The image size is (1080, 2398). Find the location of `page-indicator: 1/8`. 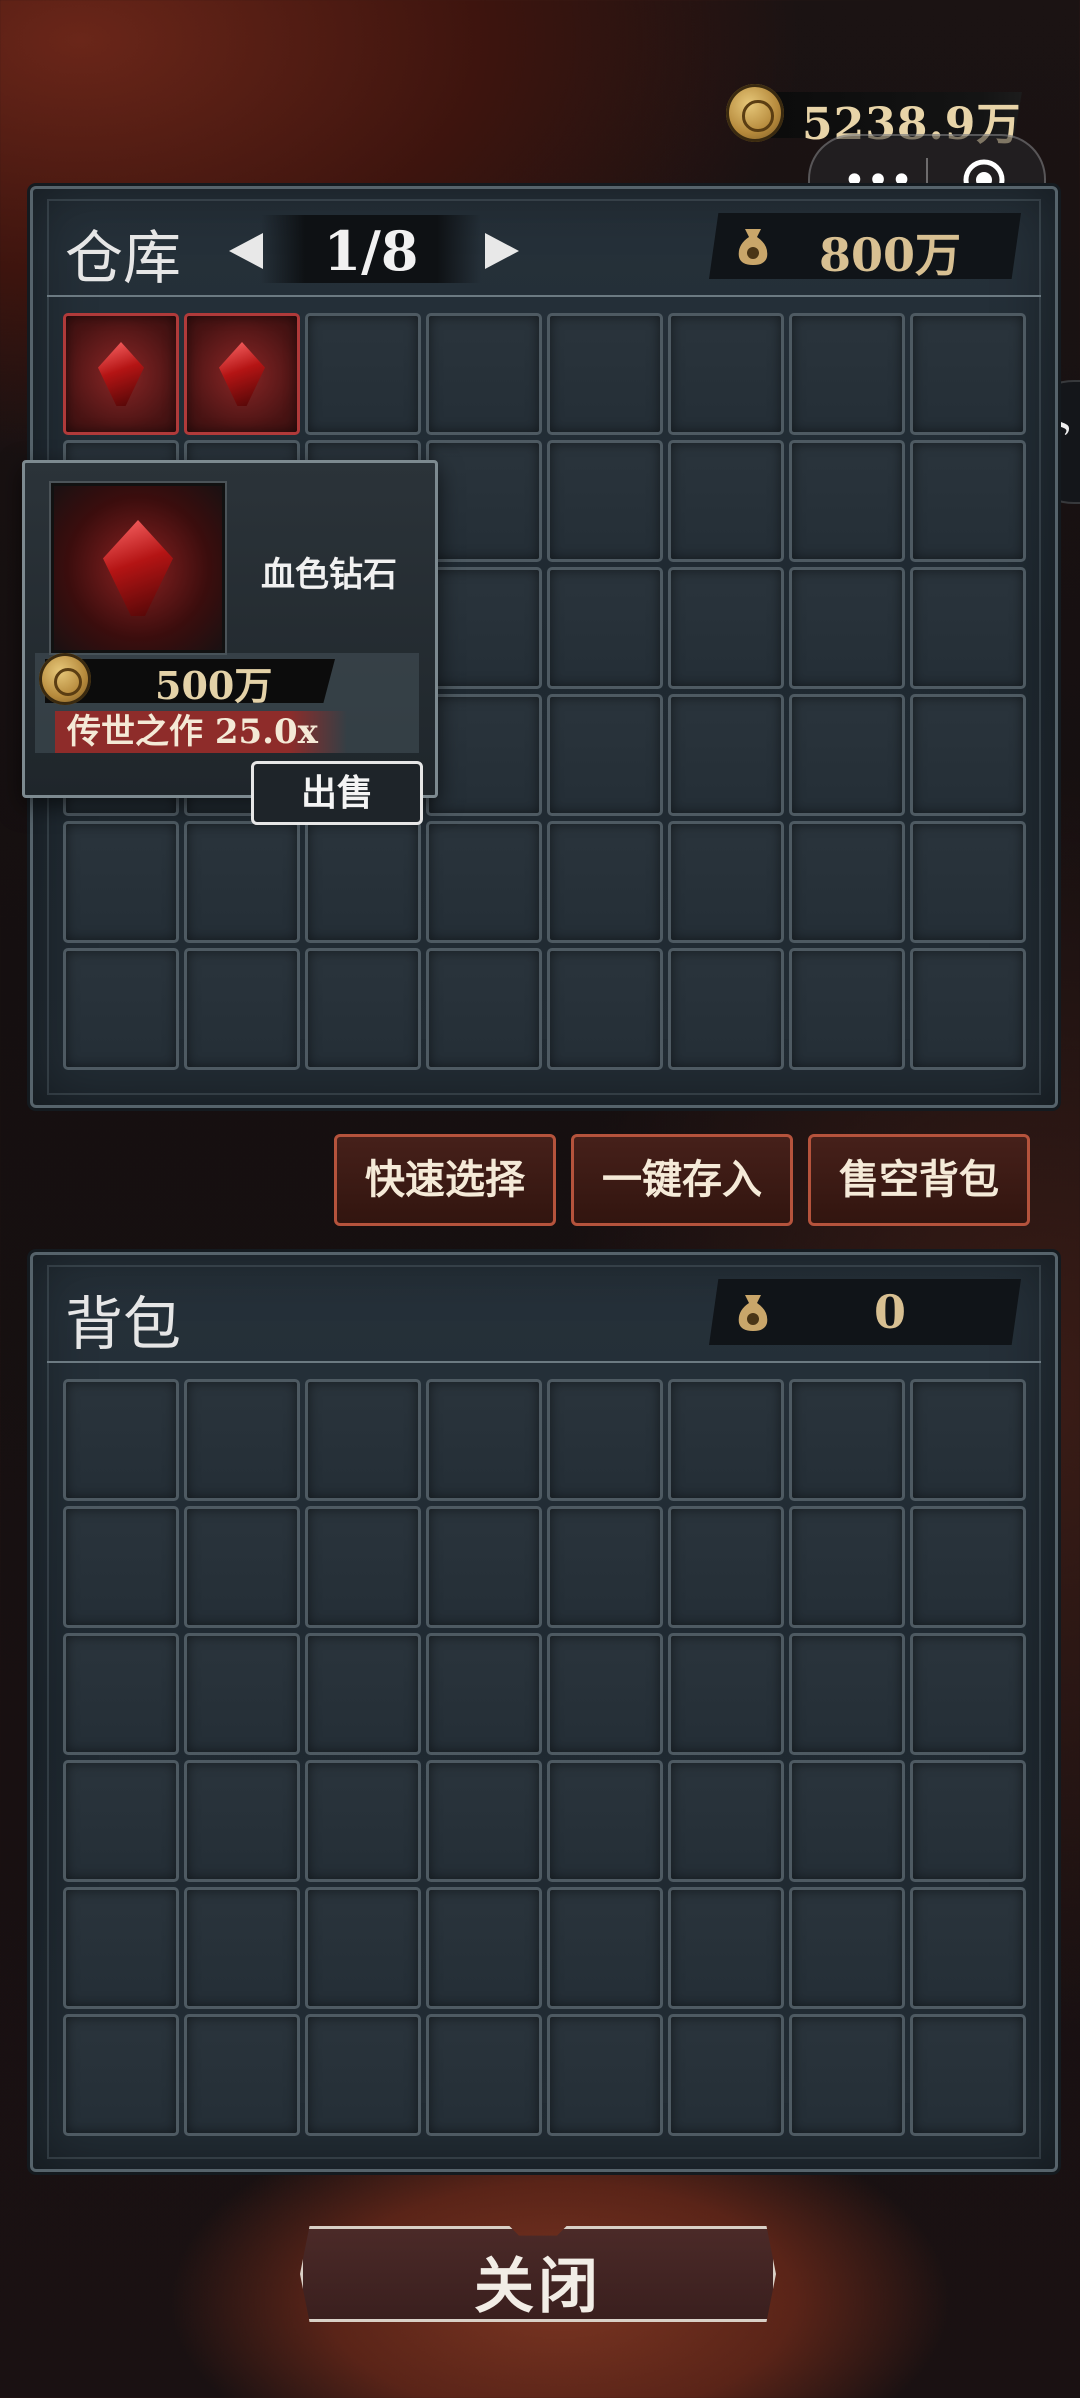

page-indicator: 1/8 is located at coordinates (371, 251).